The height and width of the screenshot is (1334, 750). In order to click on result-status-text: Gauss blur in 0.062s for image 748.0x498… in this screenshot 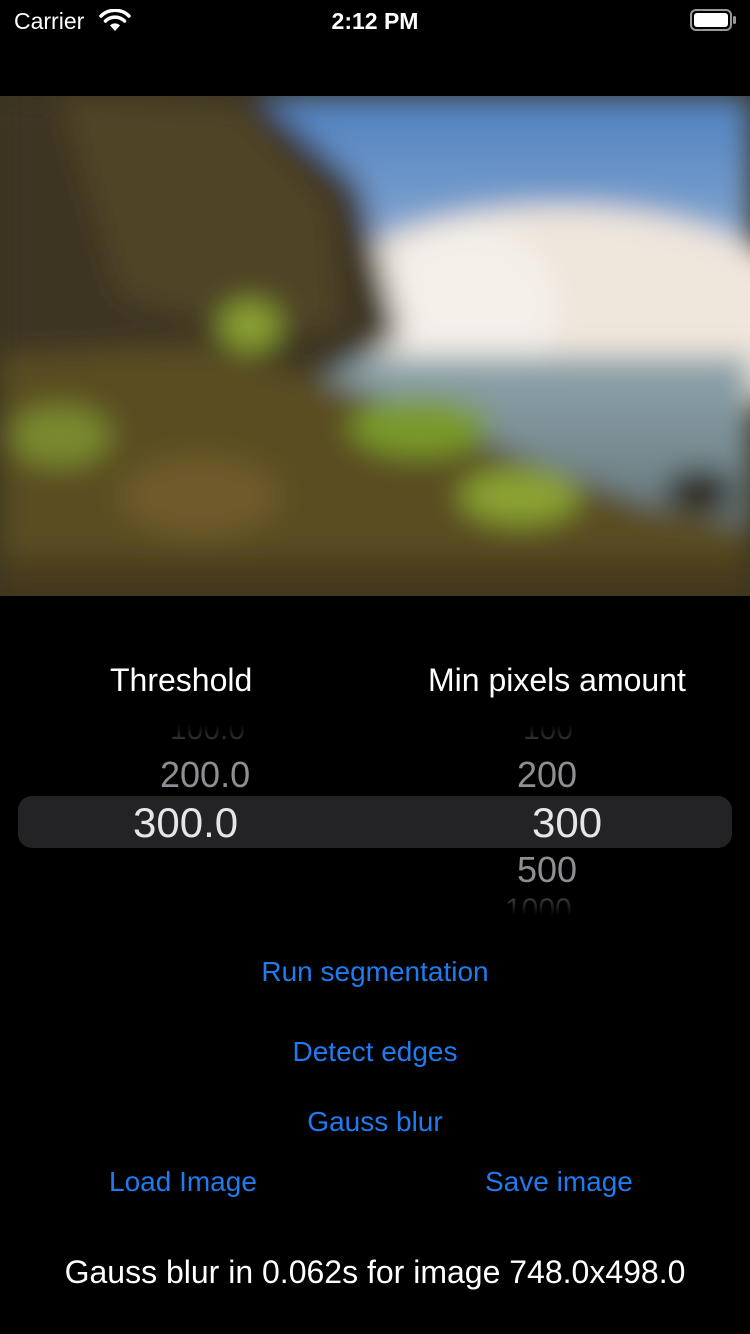, I will do `click(375, 1272)`.